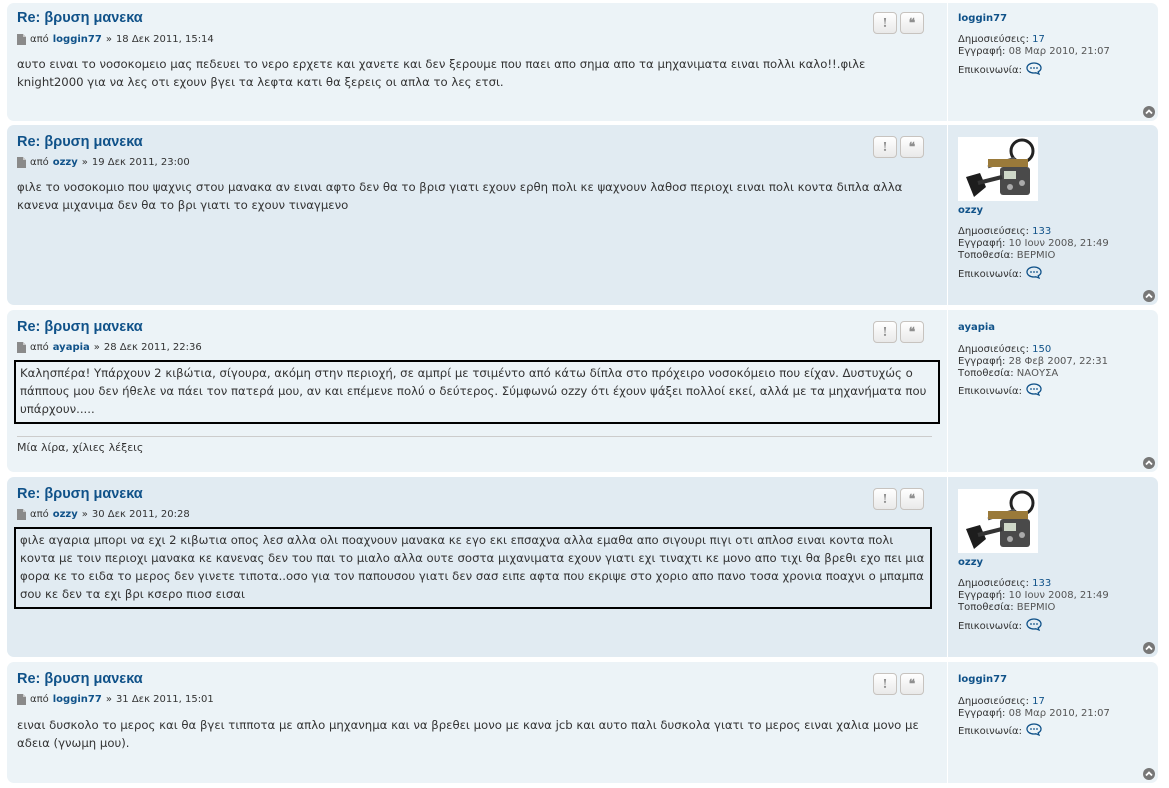 The width and height of the screenshot is (1169, 788). I want to click on post-date: 18 Δεκ 2011, 15:14, so click(164, 39).